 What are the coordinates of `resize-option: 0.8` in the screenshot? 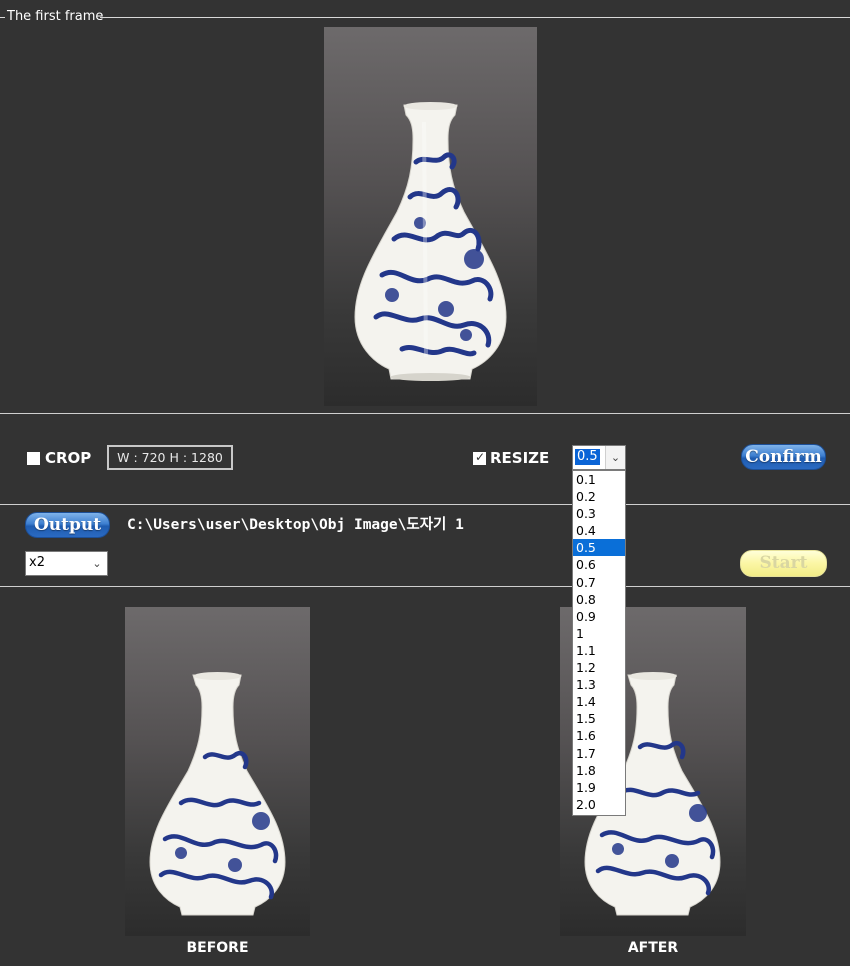 It's located at (599, 599).